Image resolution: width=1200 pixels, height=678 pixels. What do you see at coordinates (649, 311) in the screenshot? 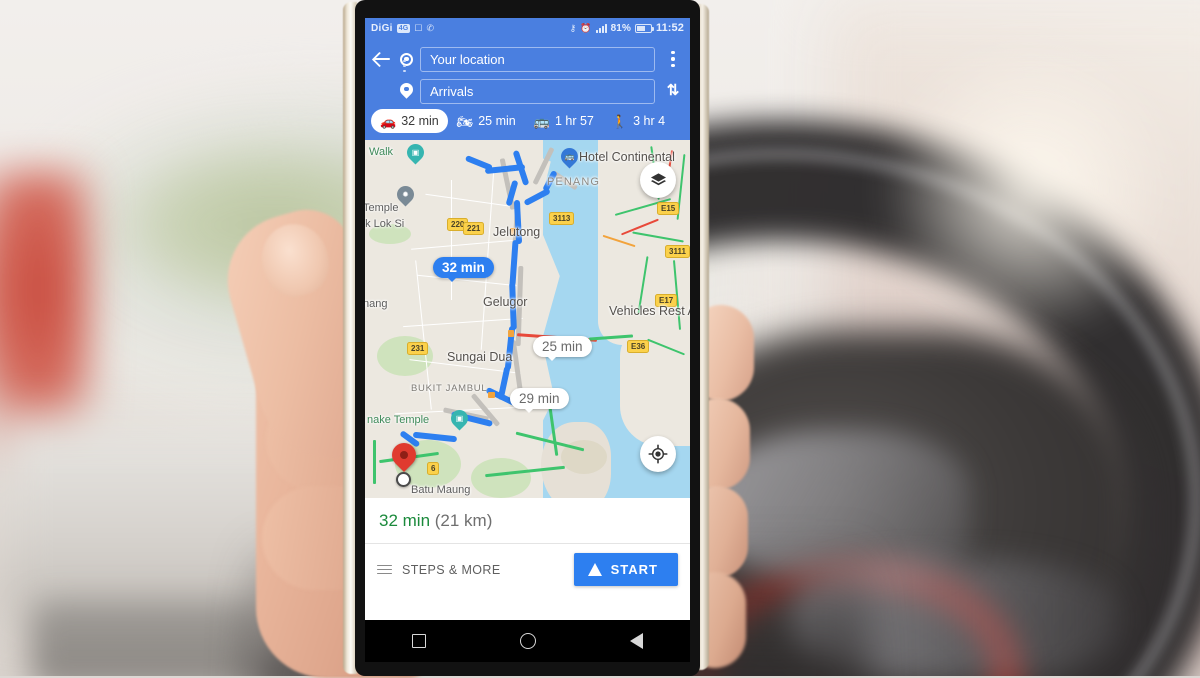
I see `map-label: Vehicles Rest Are` at bounding box center [649, 311].